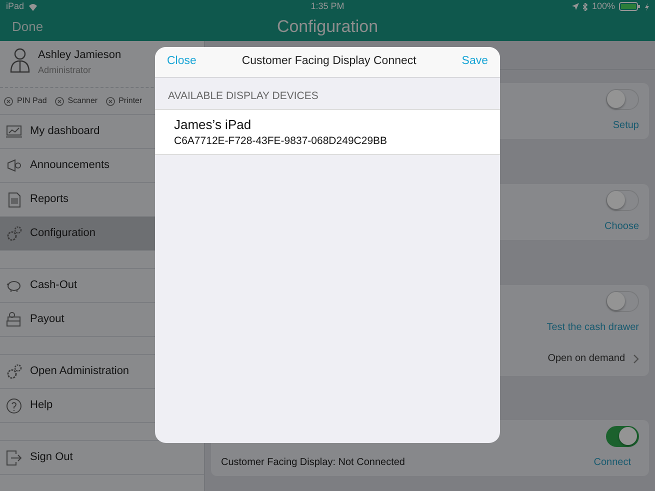 The image size is (655, 491). Describe the element at coordinates (14, 458) in the screenshot. I see `sign-out-icon` at that location.